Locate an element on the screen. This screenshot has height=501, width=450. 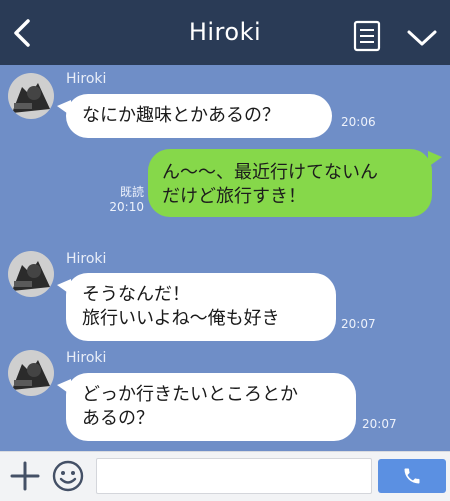
plus-icon is located at coordinates (25, 476).